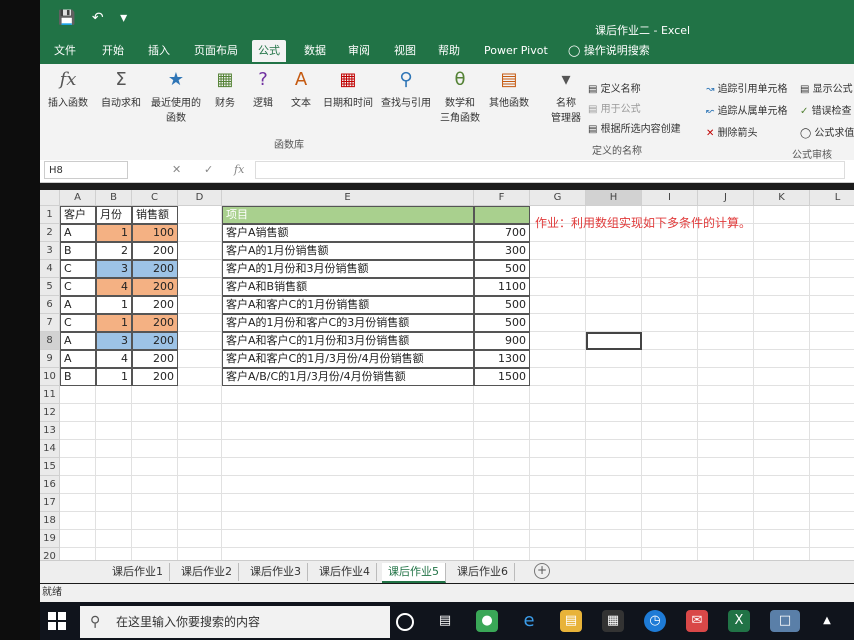  I want to click on column-header-H: H, so click(614, 198).